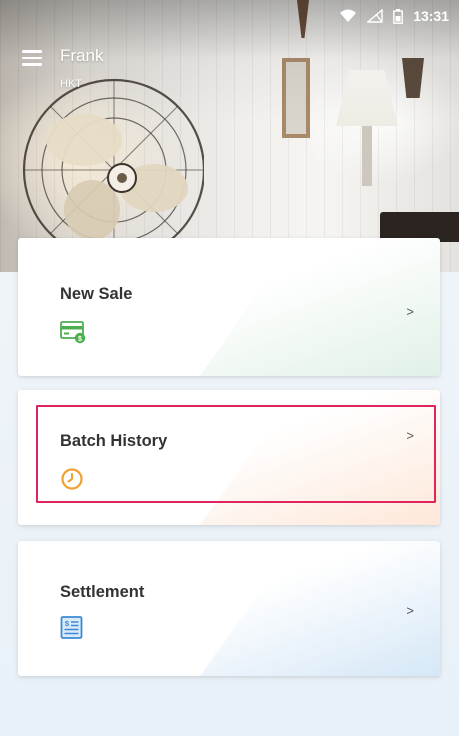  I want to click on wifi-icon, so click(348, 16).